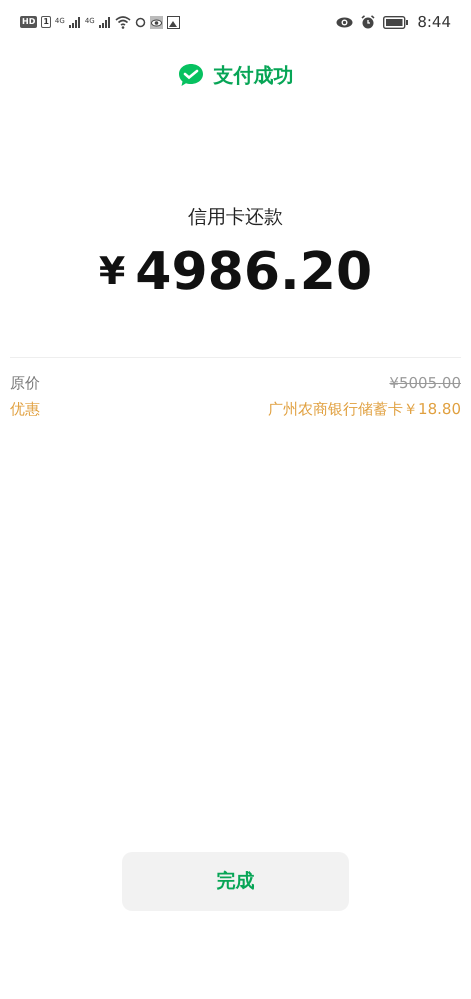 The width and height of the screenshot is (471, 999). I want to click on clock-time: 8:44, so click(434, 22).